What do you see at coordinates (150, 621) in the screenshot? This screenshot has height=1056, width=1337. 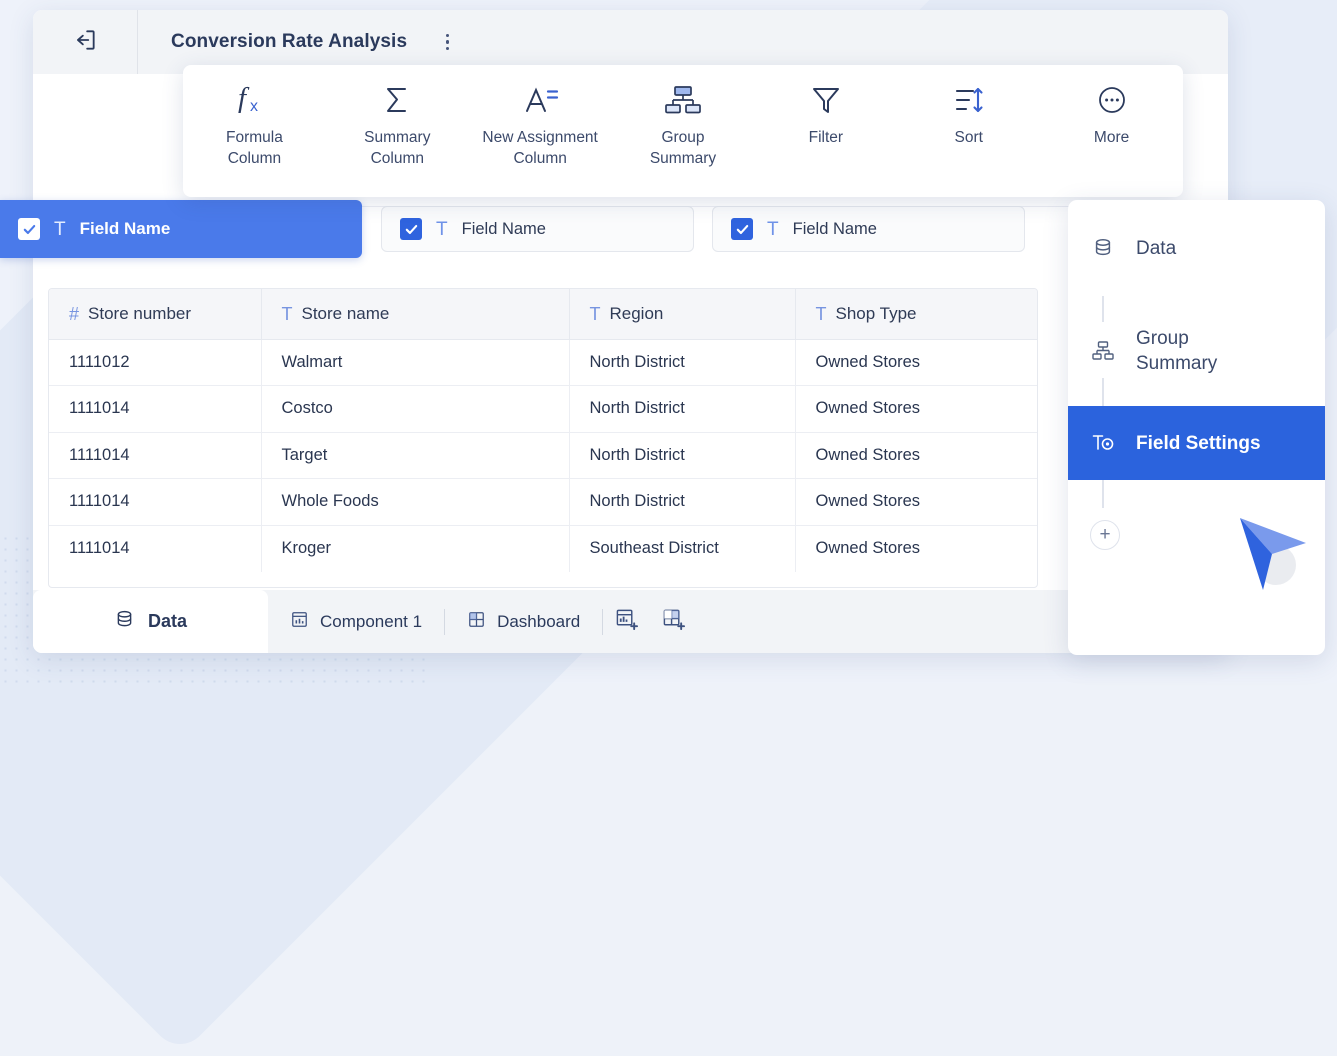 I see `tab-data: Data` at bounding box center [150, 621].